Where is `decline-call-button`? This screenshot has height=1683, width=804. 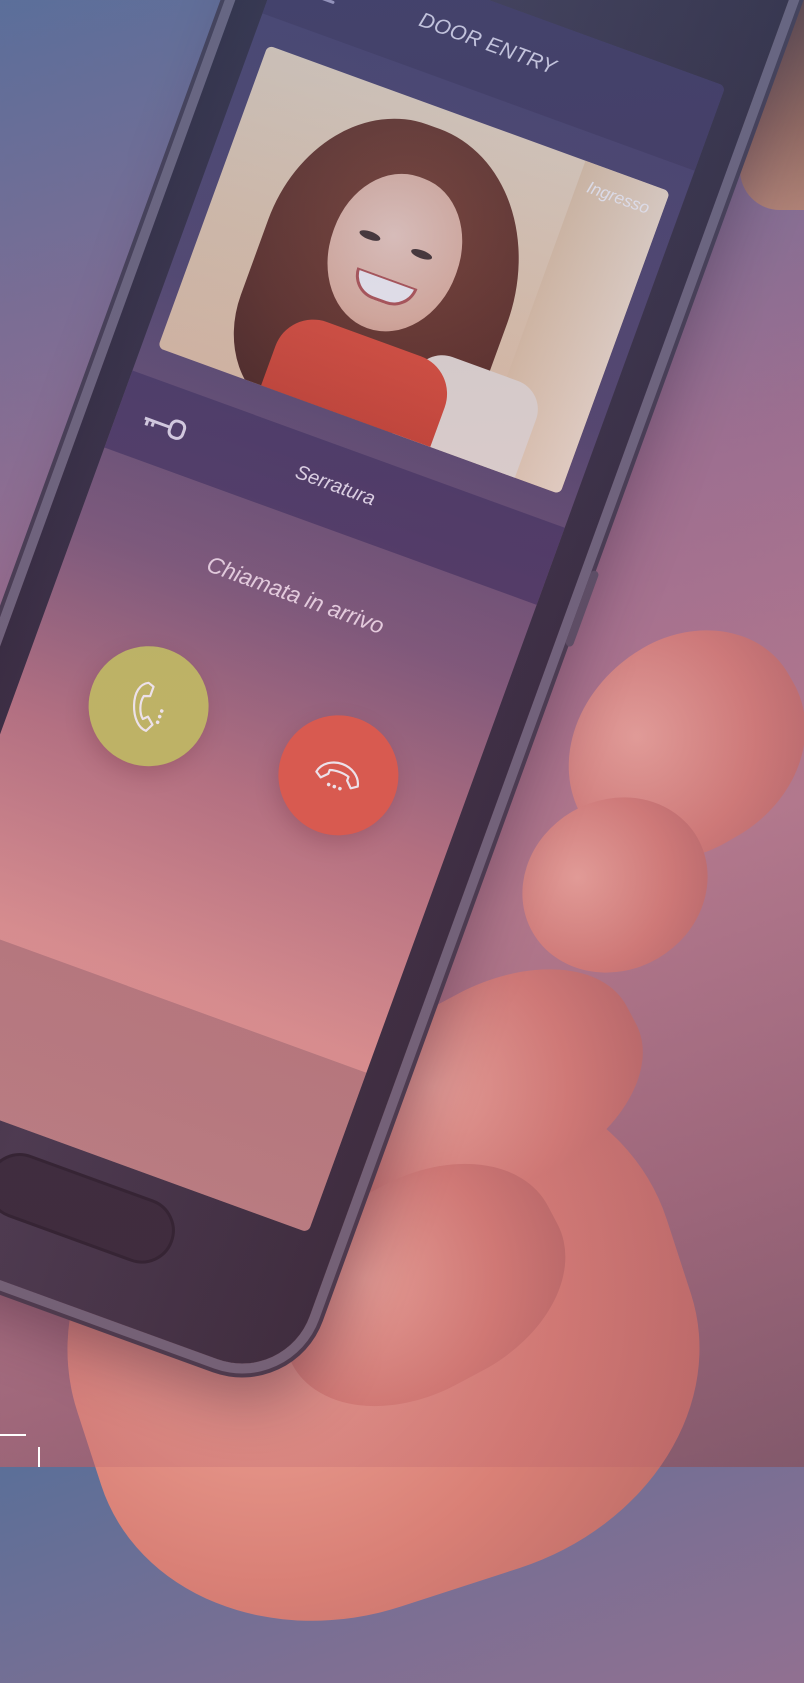 decline-call-button is located at coordinates (338, 775).